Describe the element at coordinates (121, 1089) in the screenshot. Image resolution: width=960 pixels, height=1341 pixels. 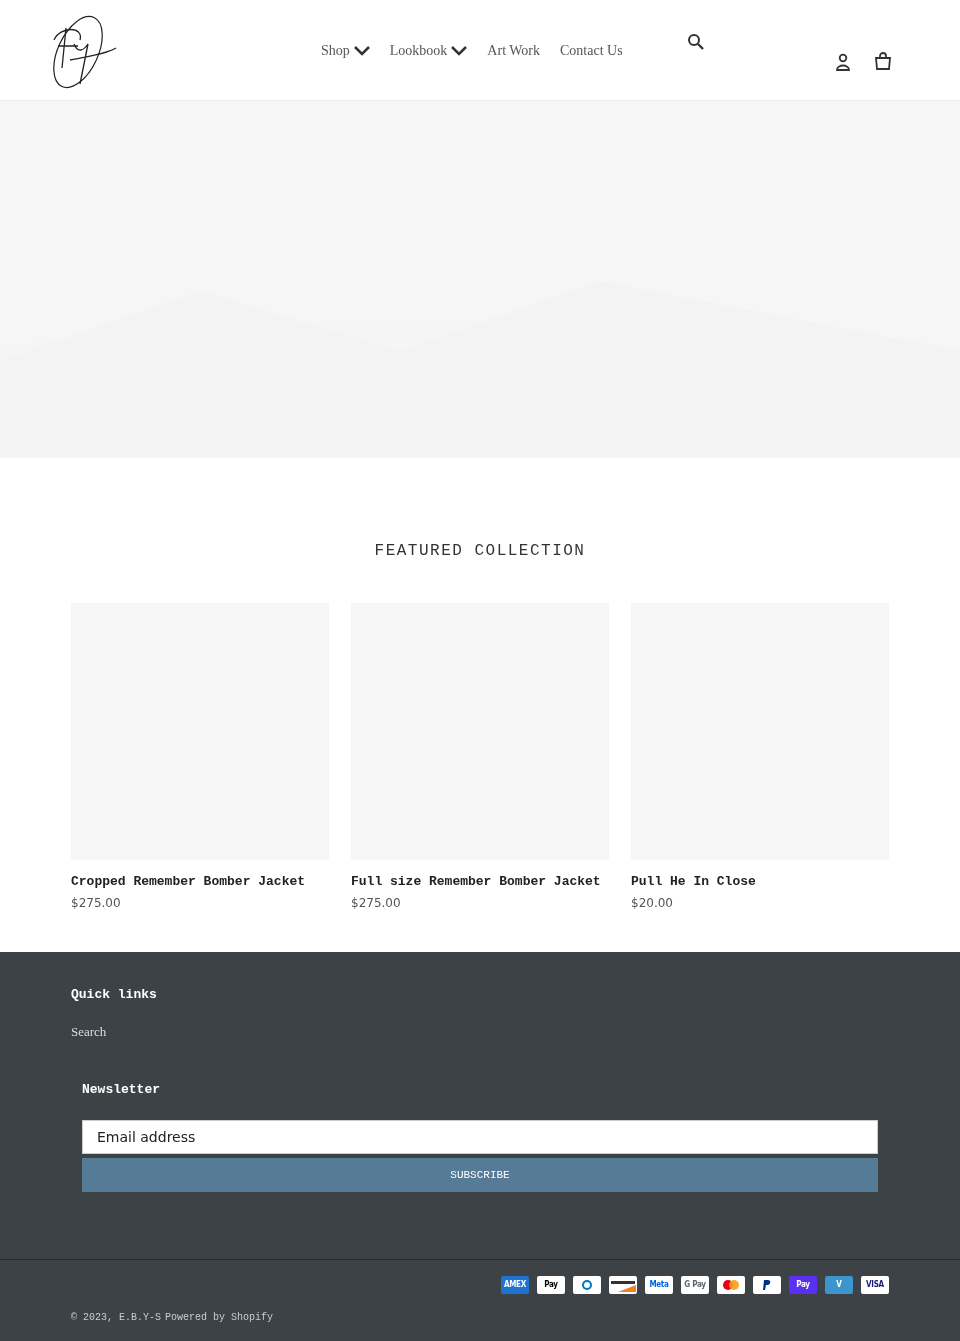
I see `footer-heading: Newsletter` at that location.